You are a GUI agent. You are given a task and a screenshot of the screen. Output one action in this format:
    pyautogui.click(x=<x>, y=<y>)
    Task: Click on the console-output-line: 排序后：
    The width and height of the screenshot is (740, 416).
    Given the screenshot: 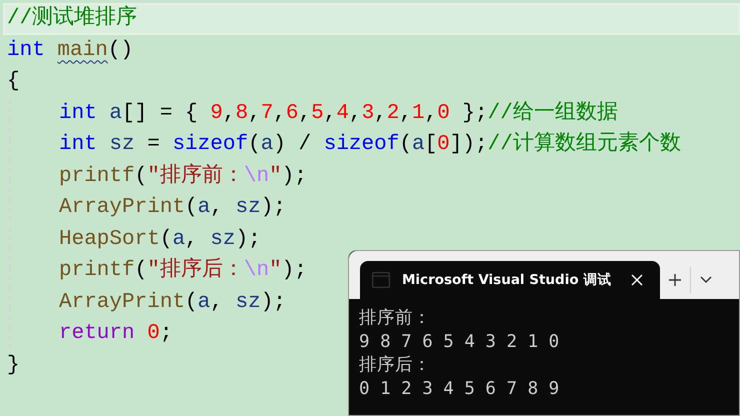 What is the action you would take?
    pyautogui.click(x=395, y=365)
    